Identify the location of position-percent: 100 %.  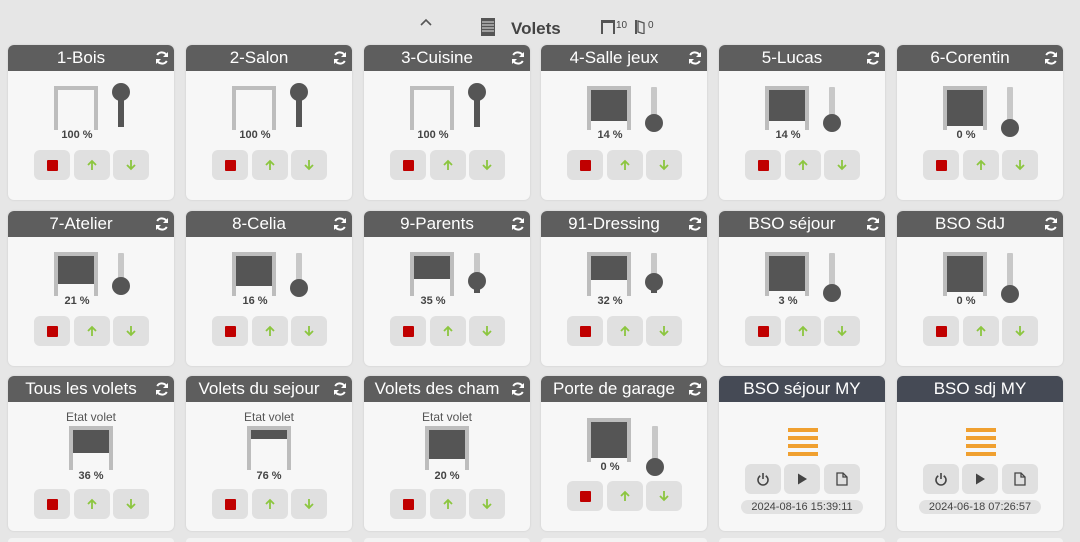
(255, 135).